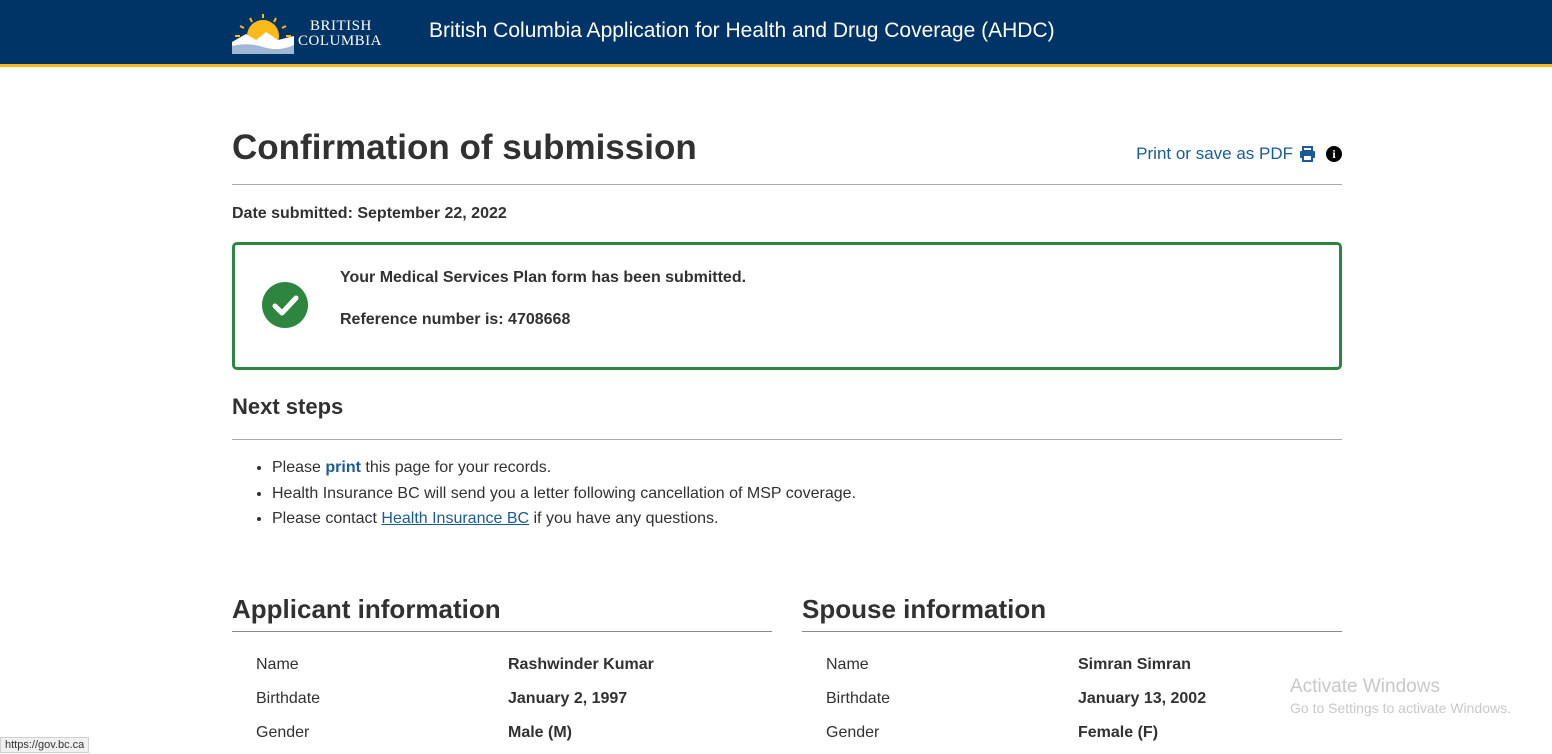 This screenshot has height=754, width=1552. What do you see at coordinates (1400, 708) in the screenshot?
I see `watermark-subtitle: Go to Settings to activate Windows.` at bounding box center [1400, 708].